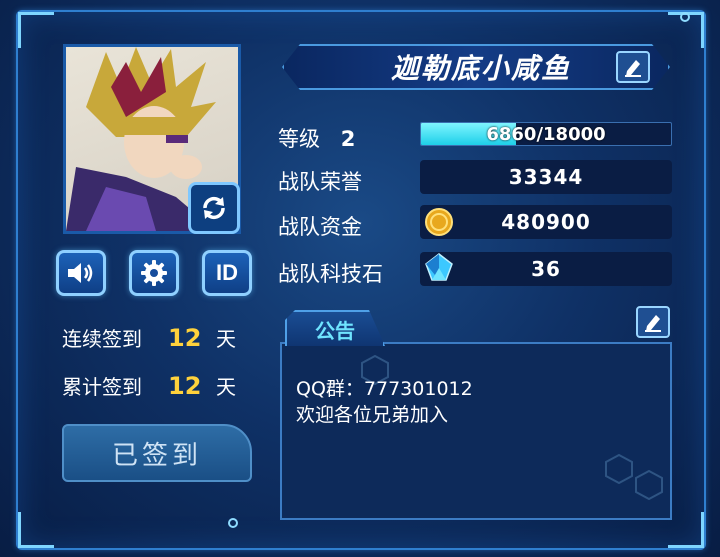 The width and height of the screenshot is (720, 557). I want to click on id-button: ID, so click(227, 273).